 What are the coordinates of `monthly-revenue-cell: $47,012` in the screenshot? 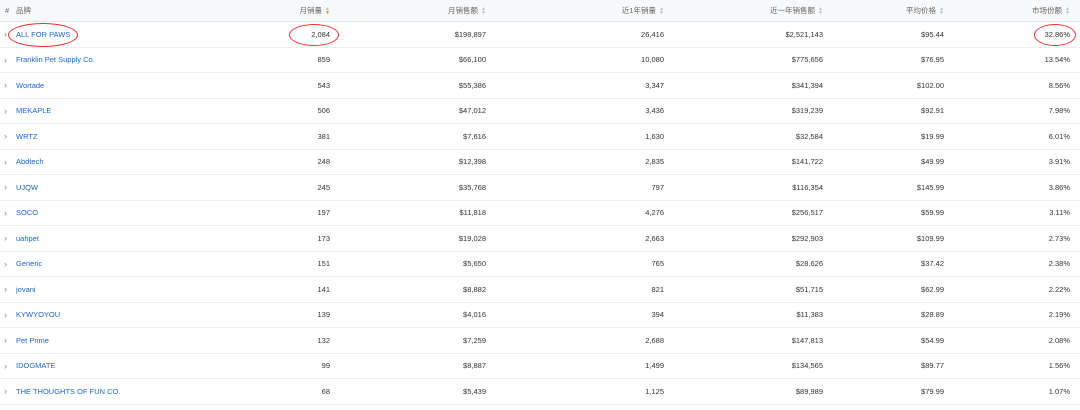 It's located at (472, 111).